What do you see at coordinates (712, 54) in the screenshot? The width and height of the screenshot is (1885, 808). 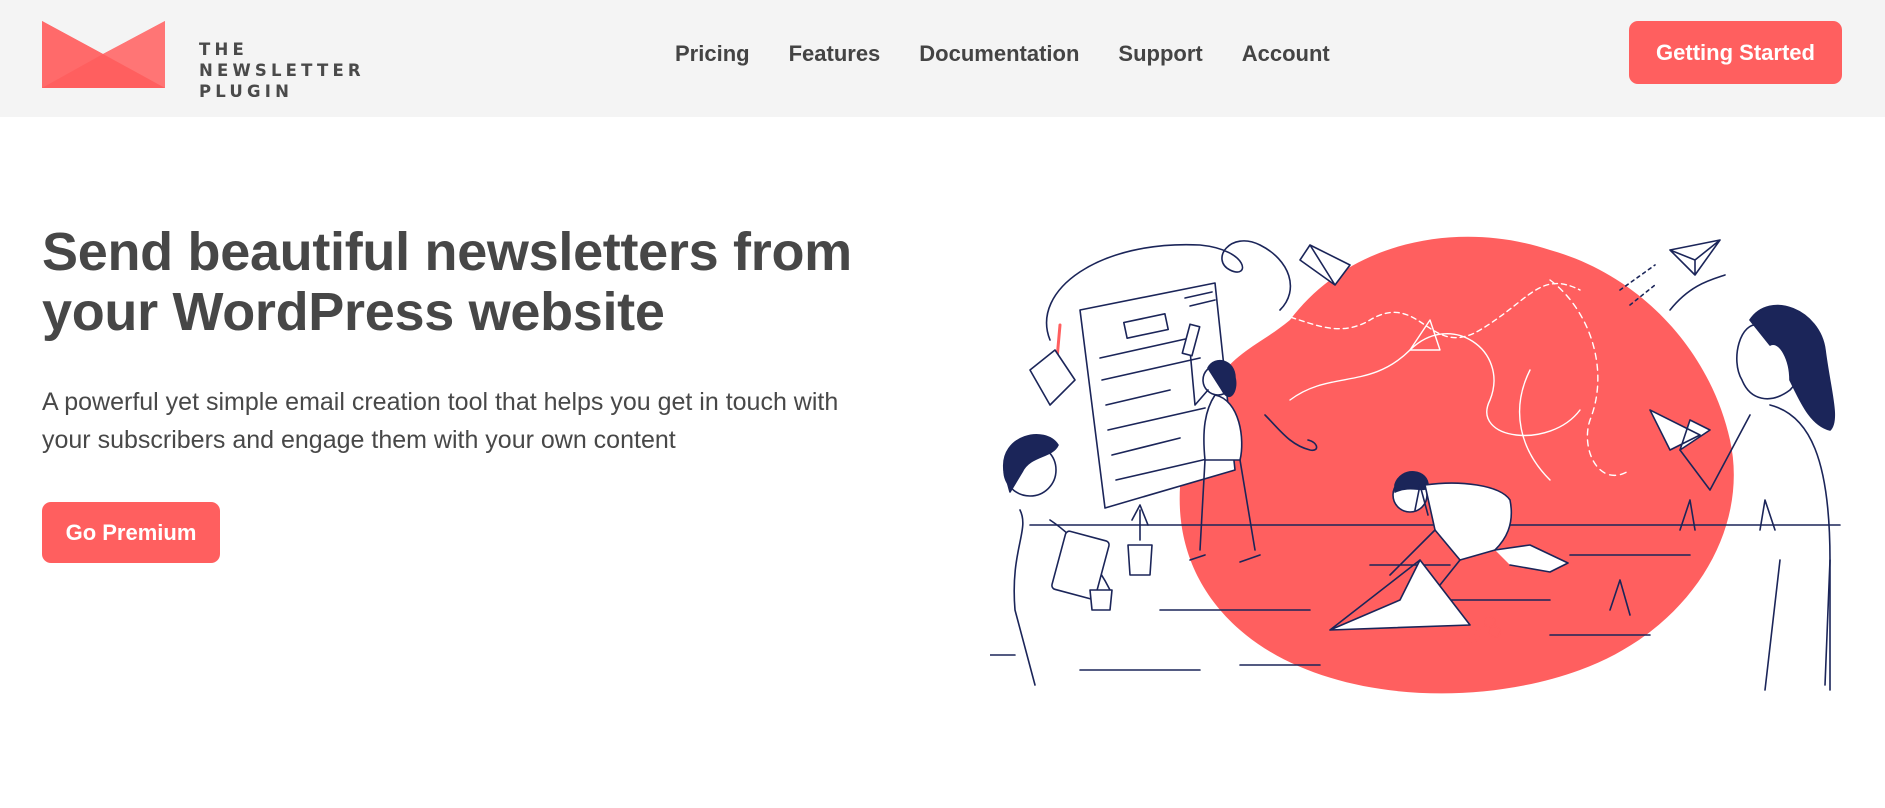 I see `nav-item-pricing: Pricing` at bounding box center [712, 54].